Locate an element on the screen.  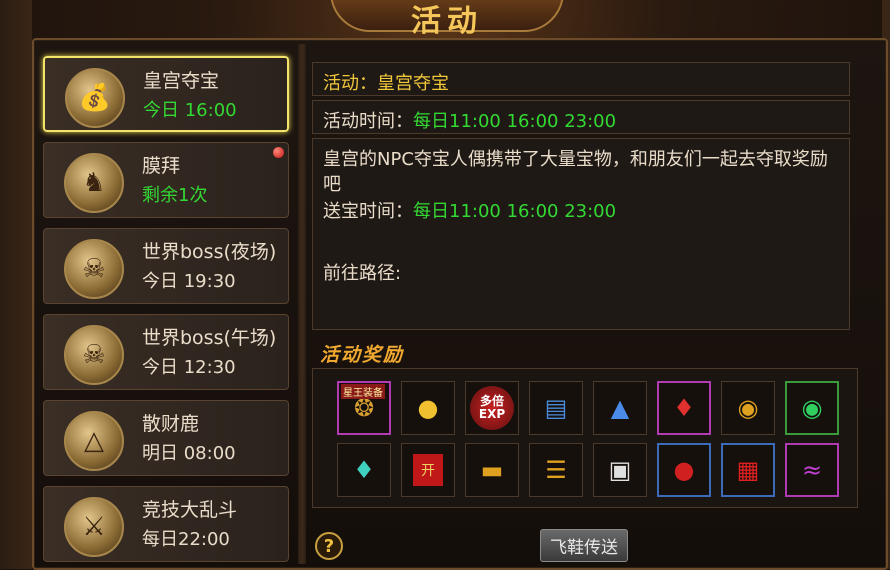
event-item-worship: ♞ 膜拜 剩余1次 is located at coordinates (166, 180).